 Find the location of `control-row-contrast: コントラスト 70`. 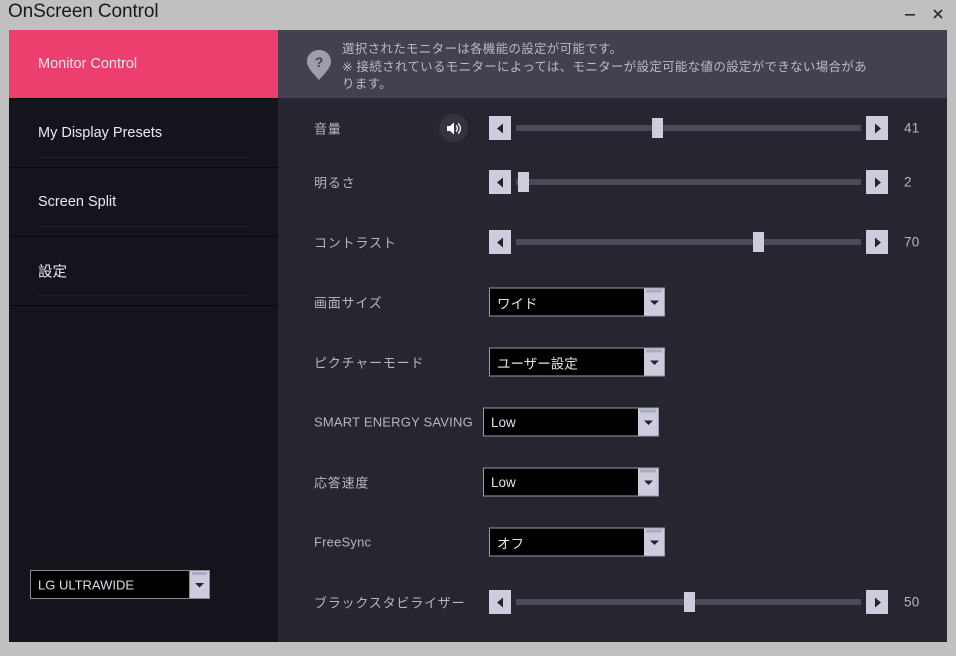

control-row-contrast: コントラスト 70 is located at coordinates (612, 242).